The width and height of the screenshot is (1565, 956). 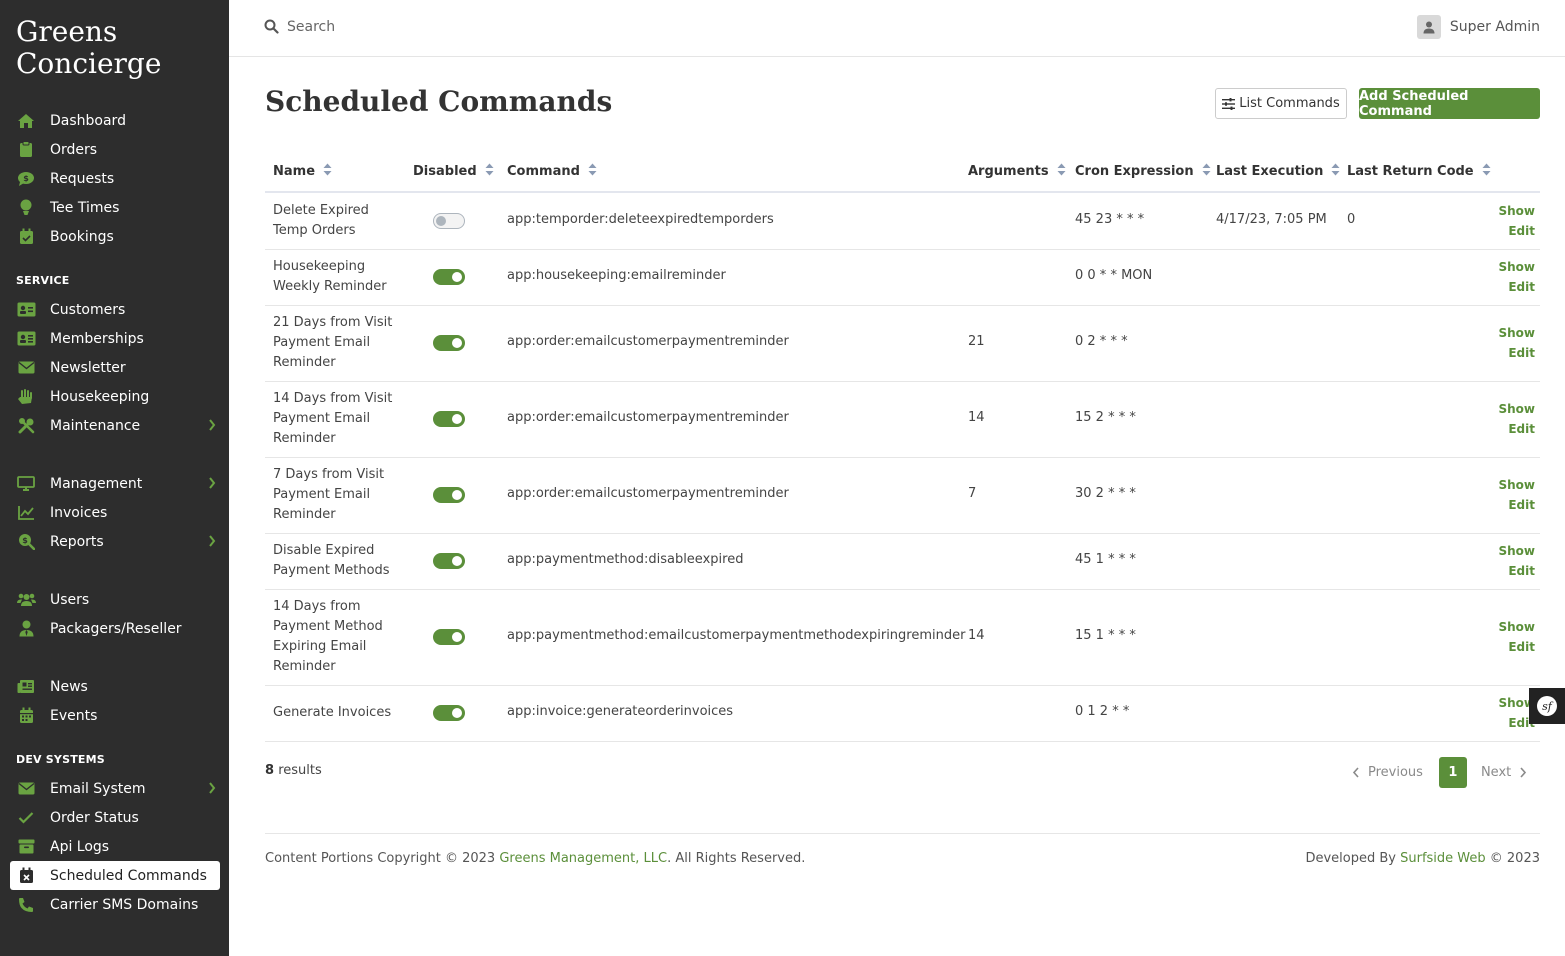 What do you see at coordinates (437, 27) in the screenshot?
I see `search-input` at bounding box center [437, 27].